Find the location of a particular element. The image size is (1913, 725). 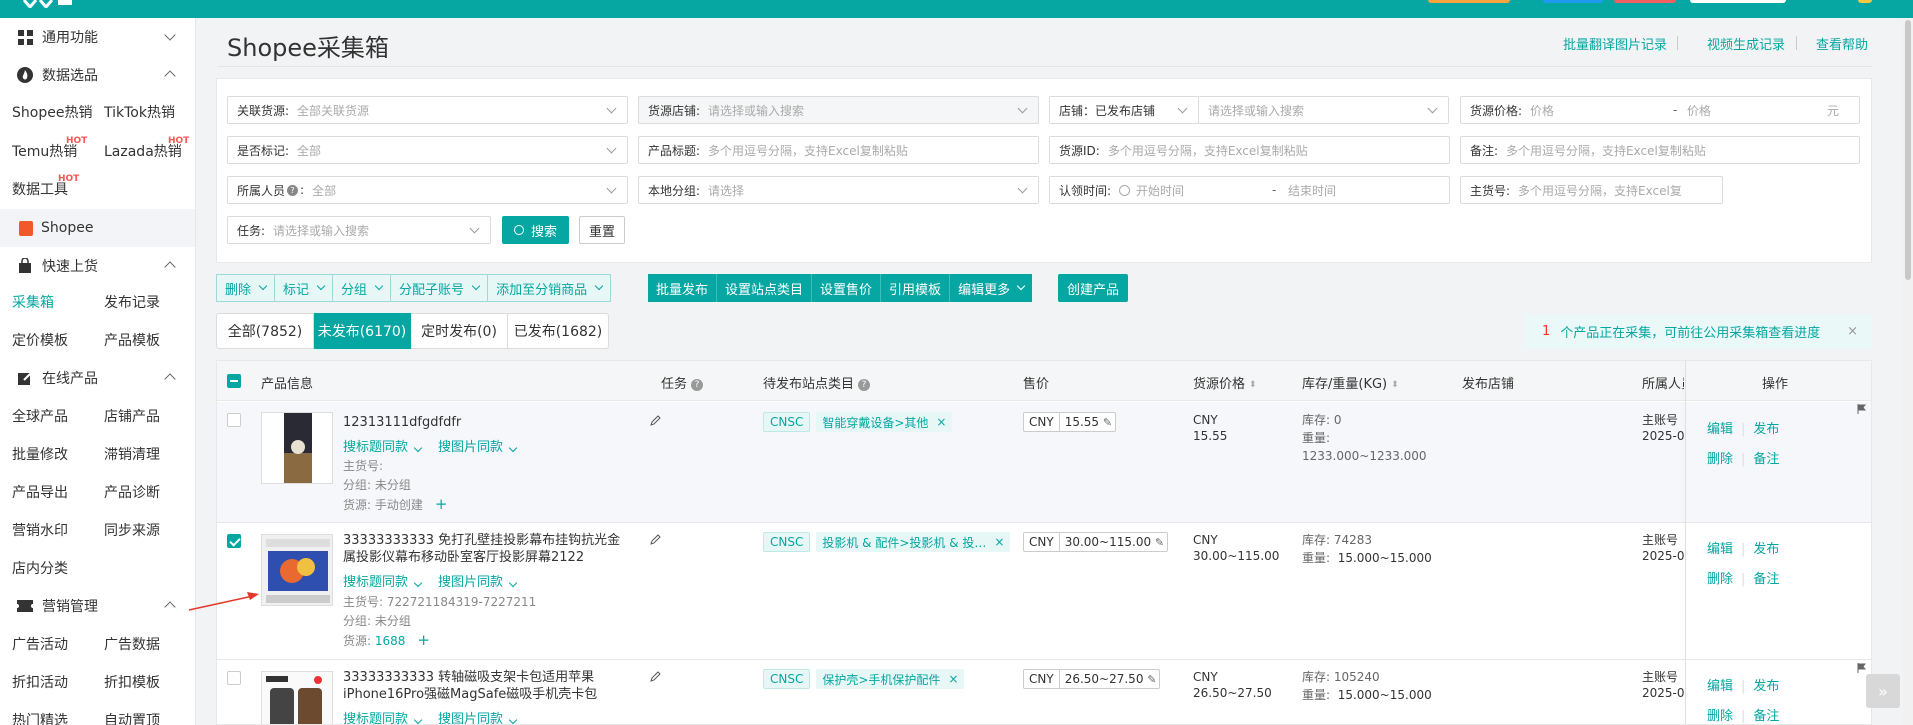

top-avatar is located at coordinates (1865, 1).